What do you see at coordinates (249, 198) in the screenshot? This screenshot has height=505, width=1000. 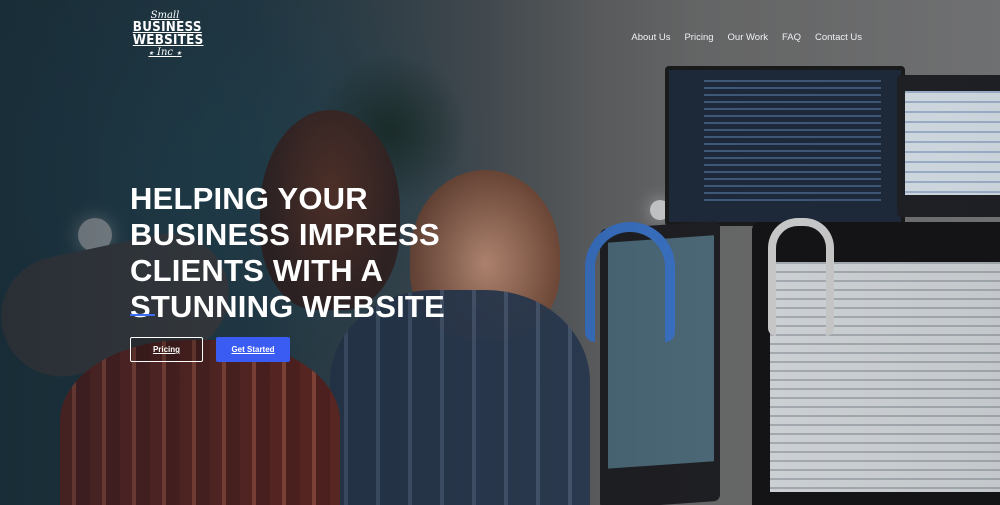 I see `headline-line: HELPING YOUR` at bounding box center [249, 198].